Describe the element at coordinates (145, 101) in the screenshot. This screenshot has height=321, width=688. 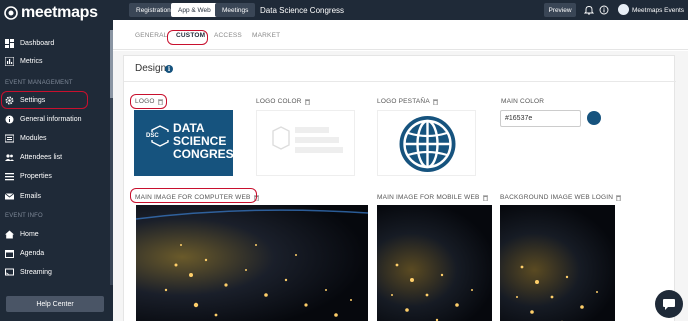
I see `logo-label-text: LOGO` at that location.